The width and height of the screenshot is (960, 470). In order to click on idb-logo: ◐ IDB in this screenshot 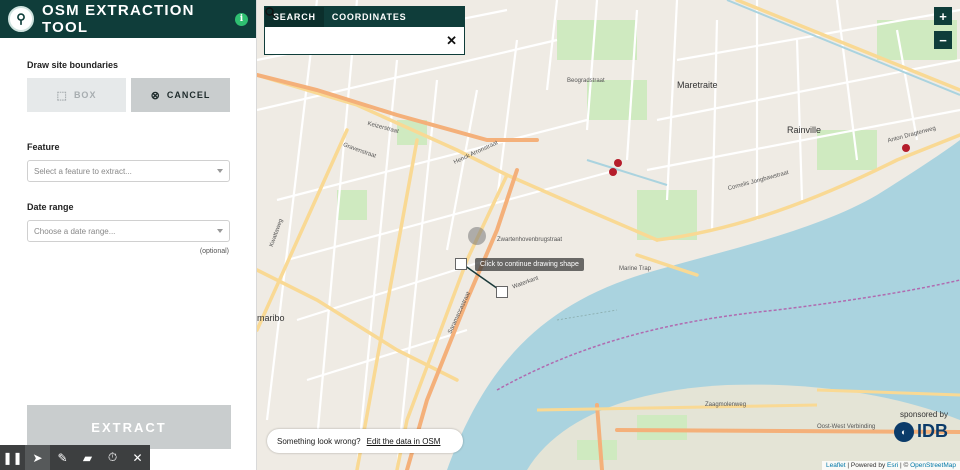, I will do `click(921, 431)`.